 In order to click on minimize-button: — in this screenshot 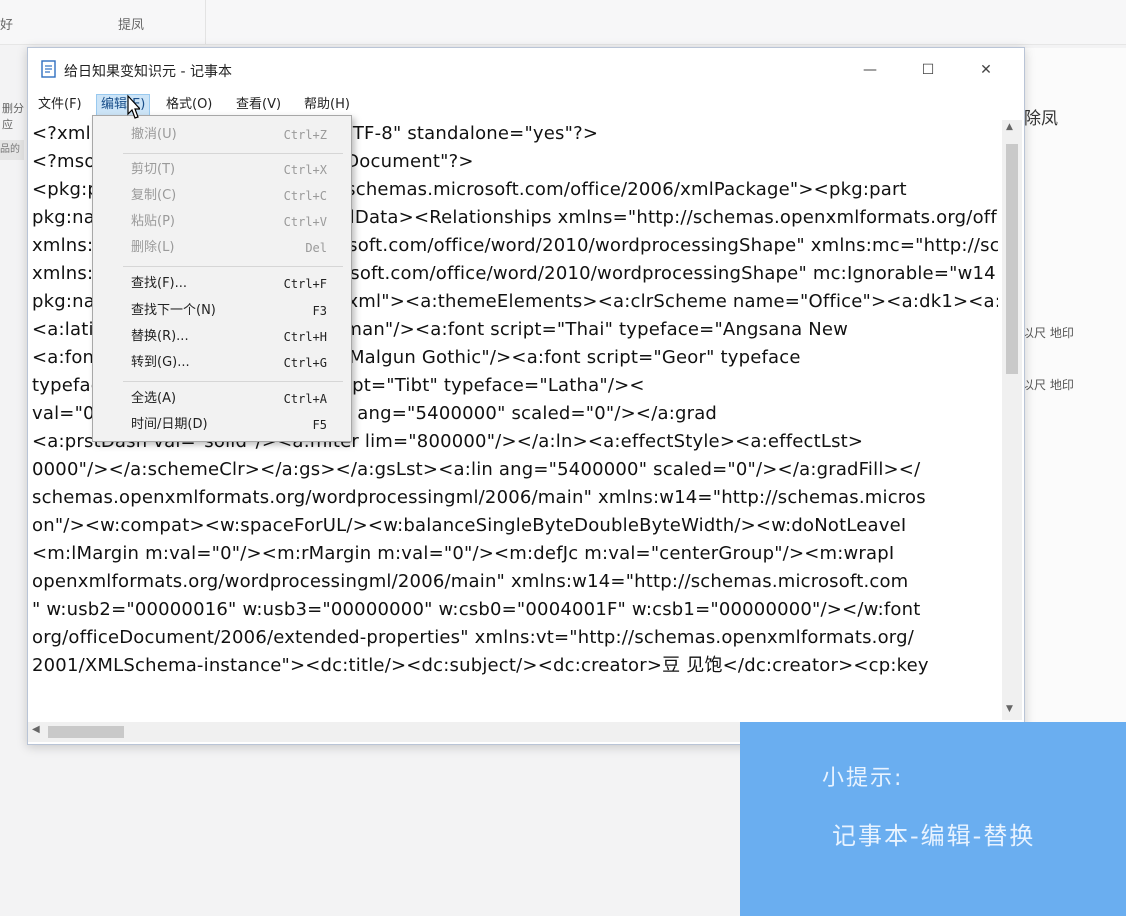, I will do `click(870, 70)`.